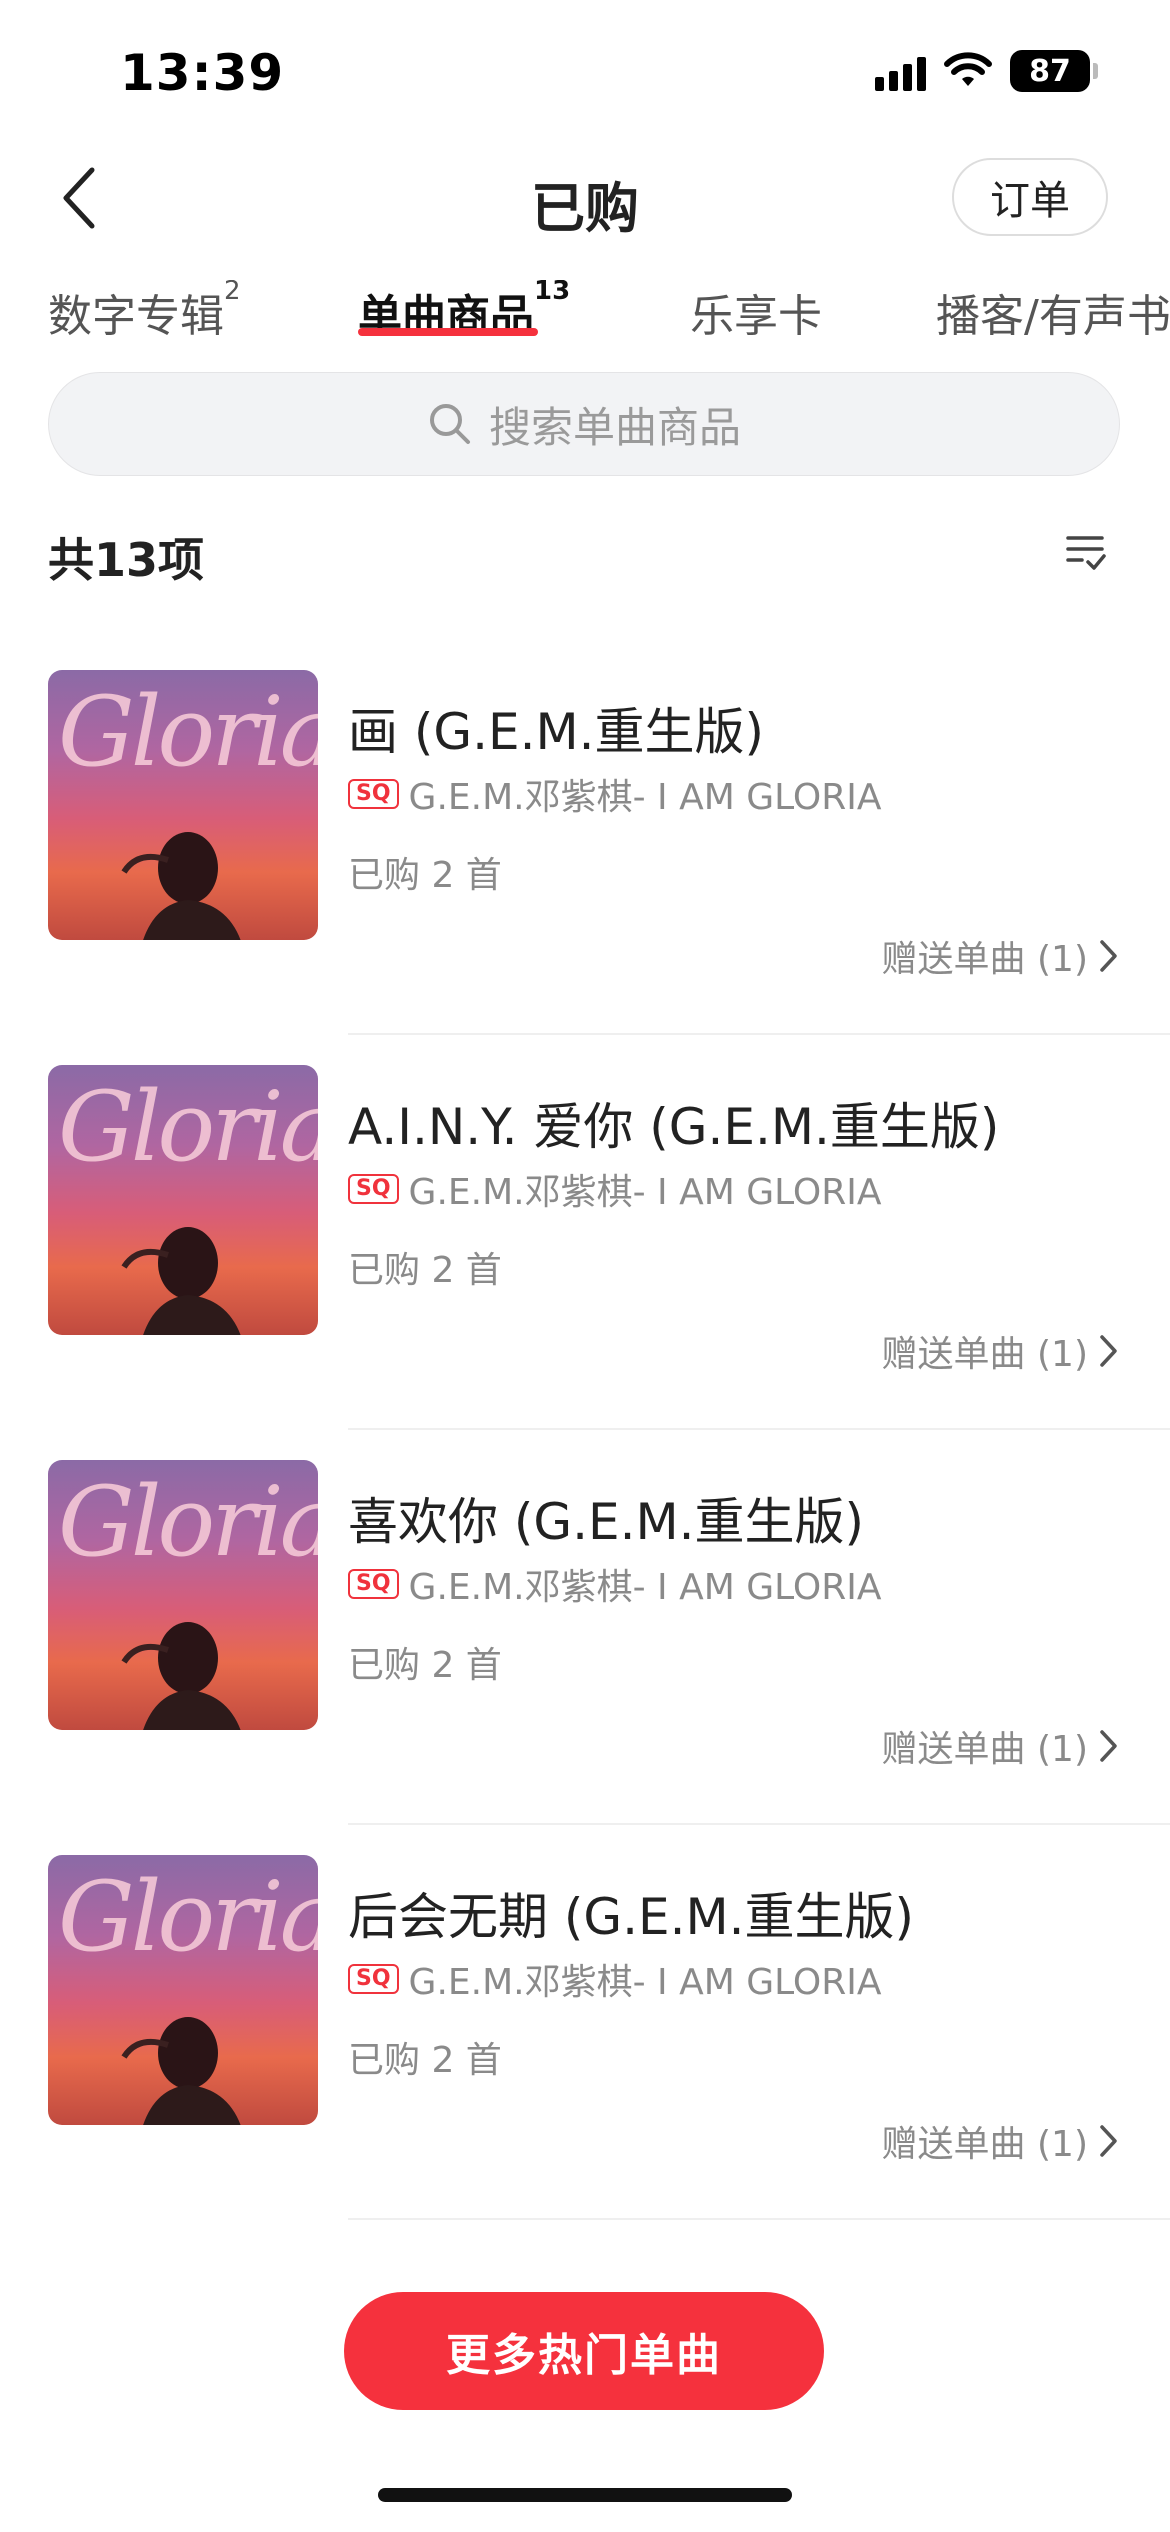  Describe the element at coordinates (464, 312) in the screenshot. I see `tab-single-products: 单曲商品13` at that location.